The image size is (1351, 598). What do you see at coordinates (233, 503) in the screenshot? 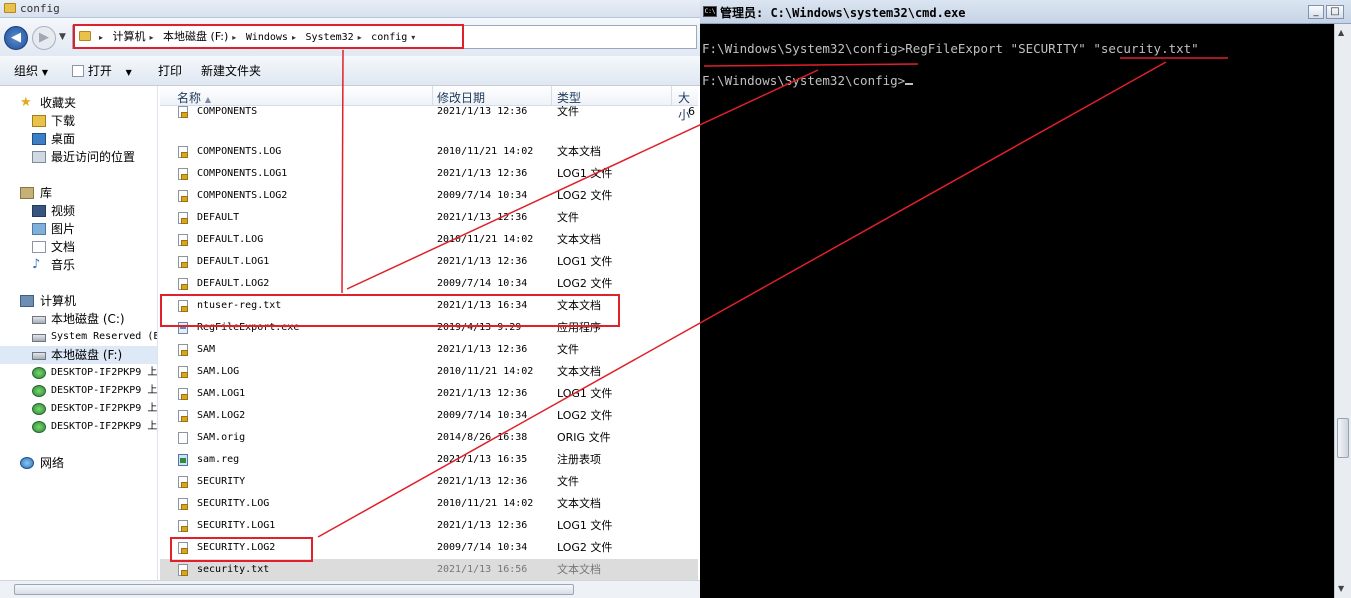
I see `file-name: SECURITY.LOG` at bounding box center [233, 503].